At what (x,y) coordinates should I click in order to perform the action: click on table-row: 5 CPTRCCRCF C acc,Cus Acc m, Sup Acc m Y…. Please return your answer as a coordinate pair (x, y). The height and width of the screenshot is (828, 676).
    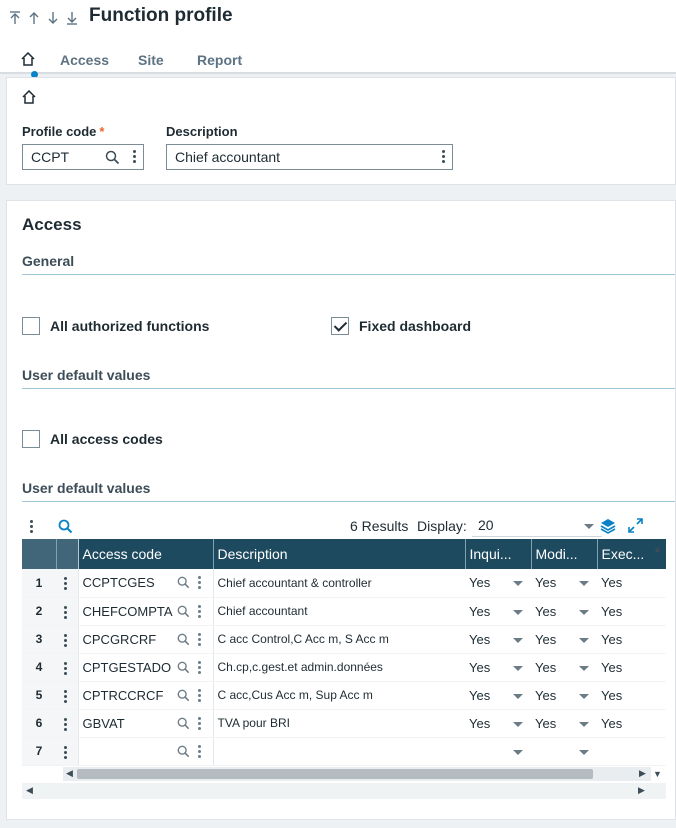
    Looking at the image, I should click on (344, 695).